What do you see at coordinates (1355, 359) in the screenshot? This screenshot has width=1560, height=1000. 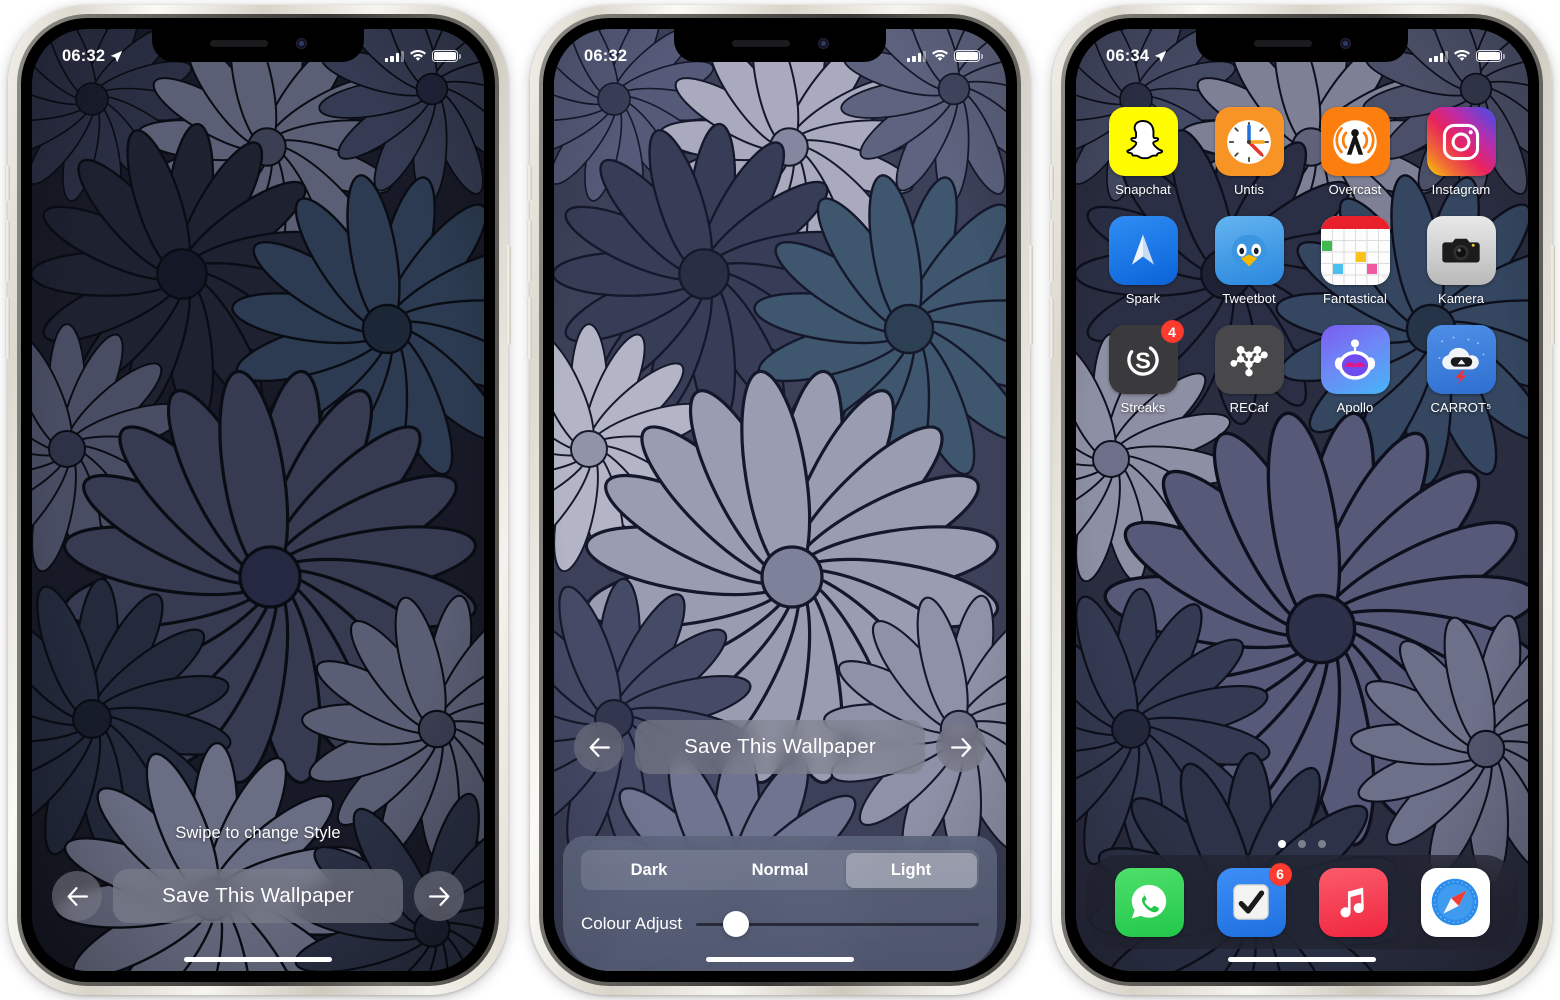 I see `apollo-robot-icon` at bounding box center [1355, 359].